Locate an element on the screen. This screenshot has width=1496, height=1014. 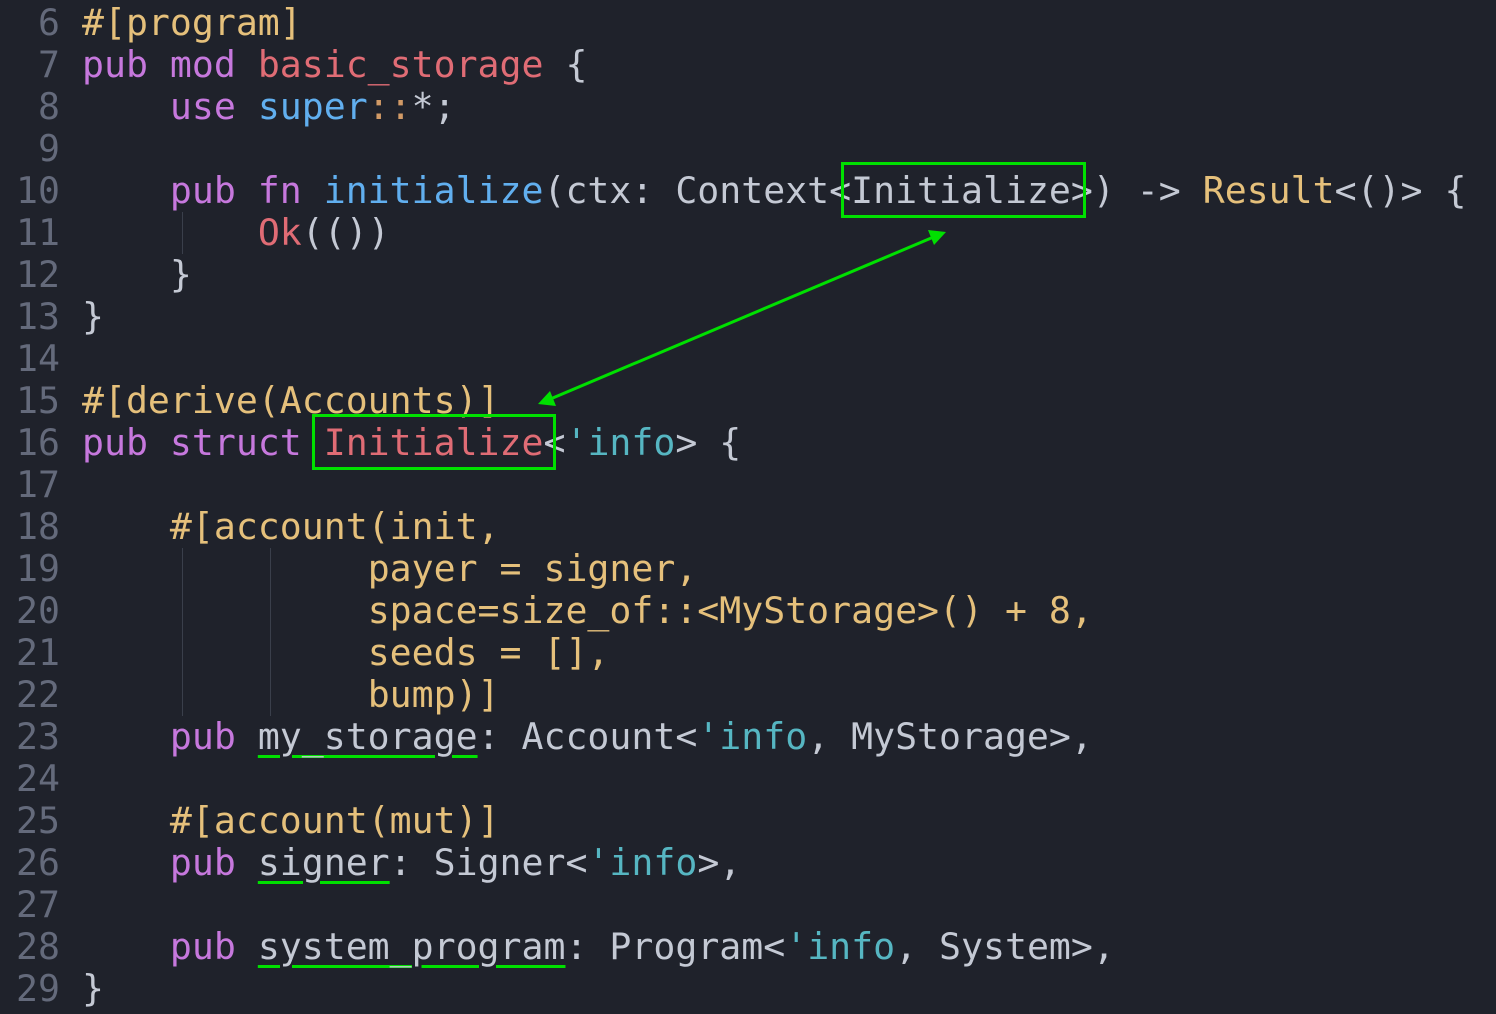
code-token: #[program] is located at coordinates (192, 22).